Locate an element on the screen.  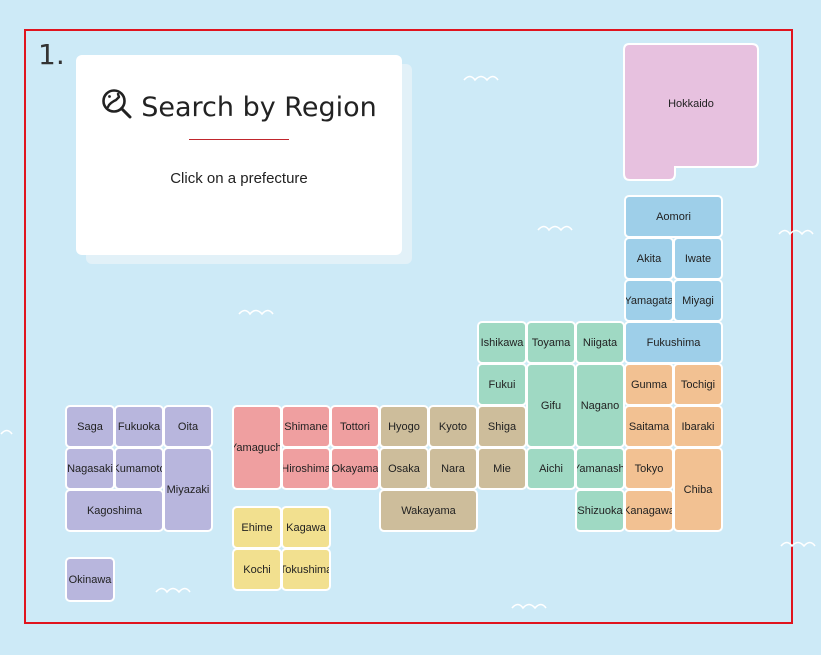
pref-gifu: Gifu is located at coordinates (551, 405).